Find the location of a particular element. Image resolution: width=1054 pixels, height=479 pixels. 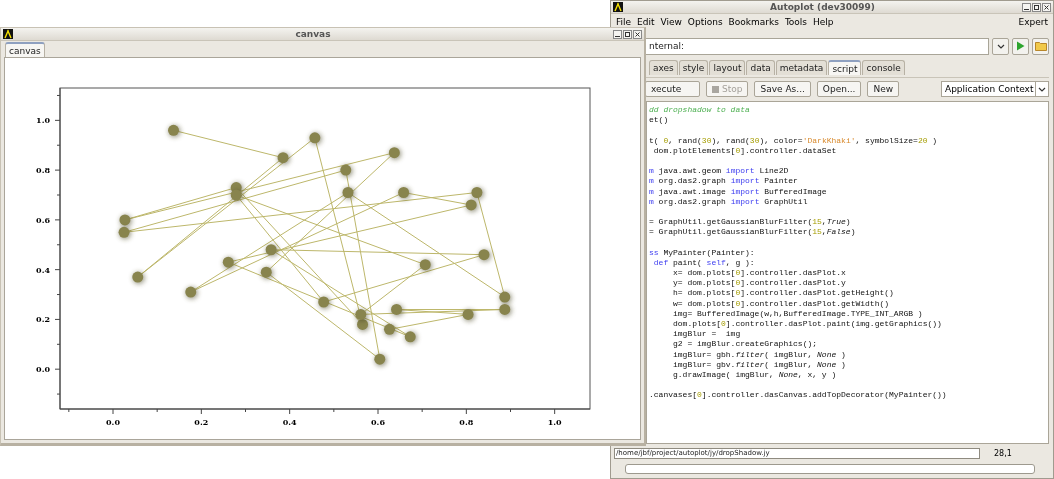

address-field: nternal: is located at coordinates (817, 46).